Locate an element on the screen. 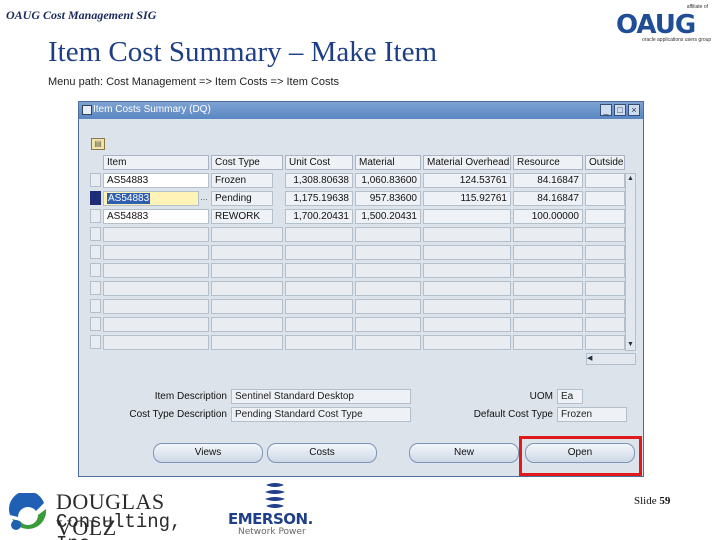 The image size is (720, 540). row-selector-active is located at coordinates (95, 198).